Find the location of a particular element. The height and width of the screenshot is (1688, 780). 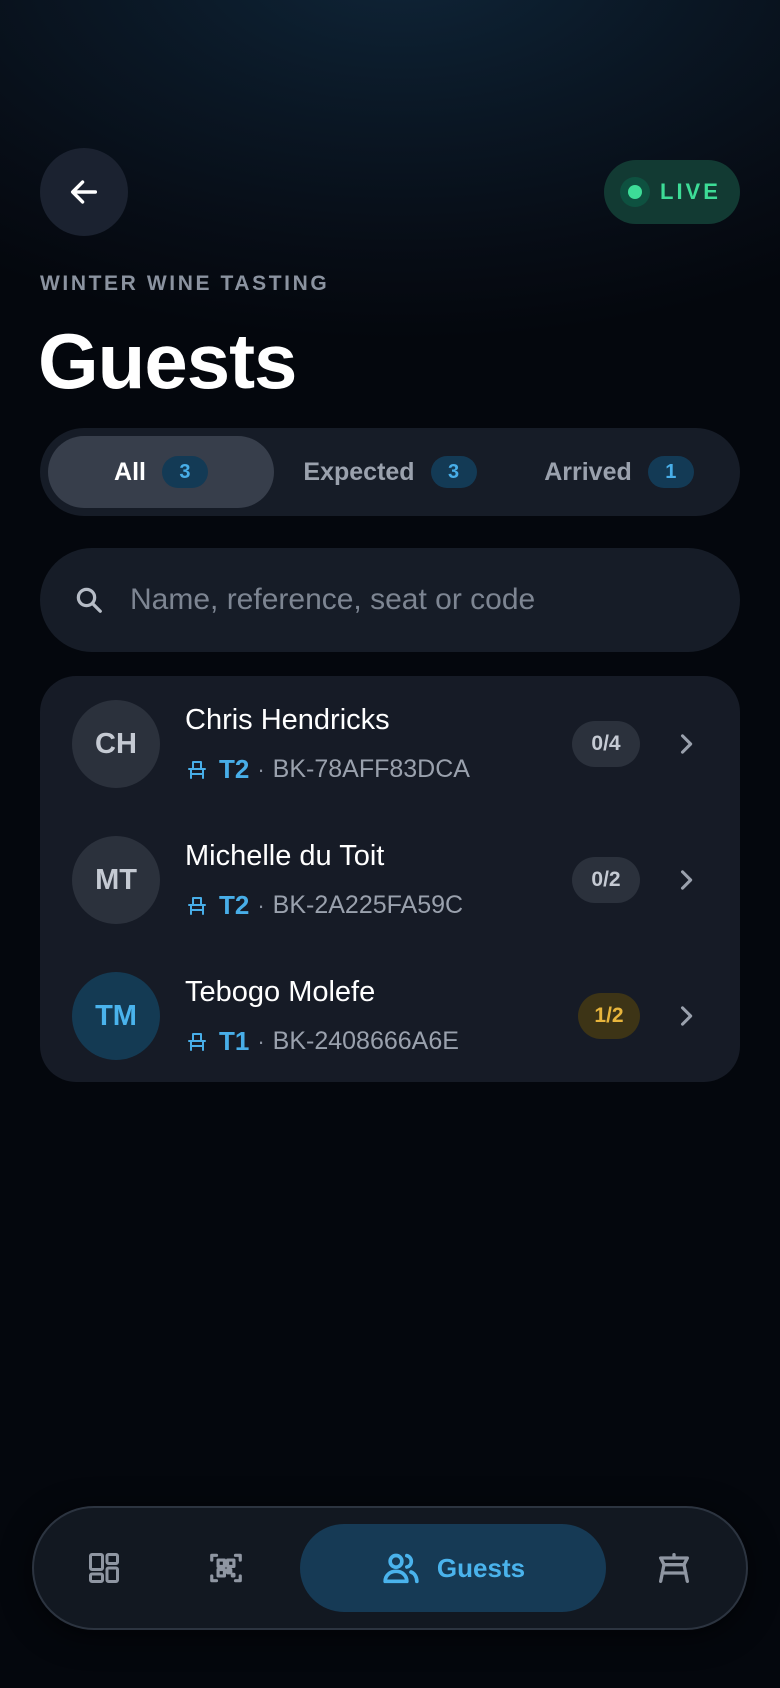

guest-meta: T2 · BK-78AFF83DCA is located at coordinates (327, 769).